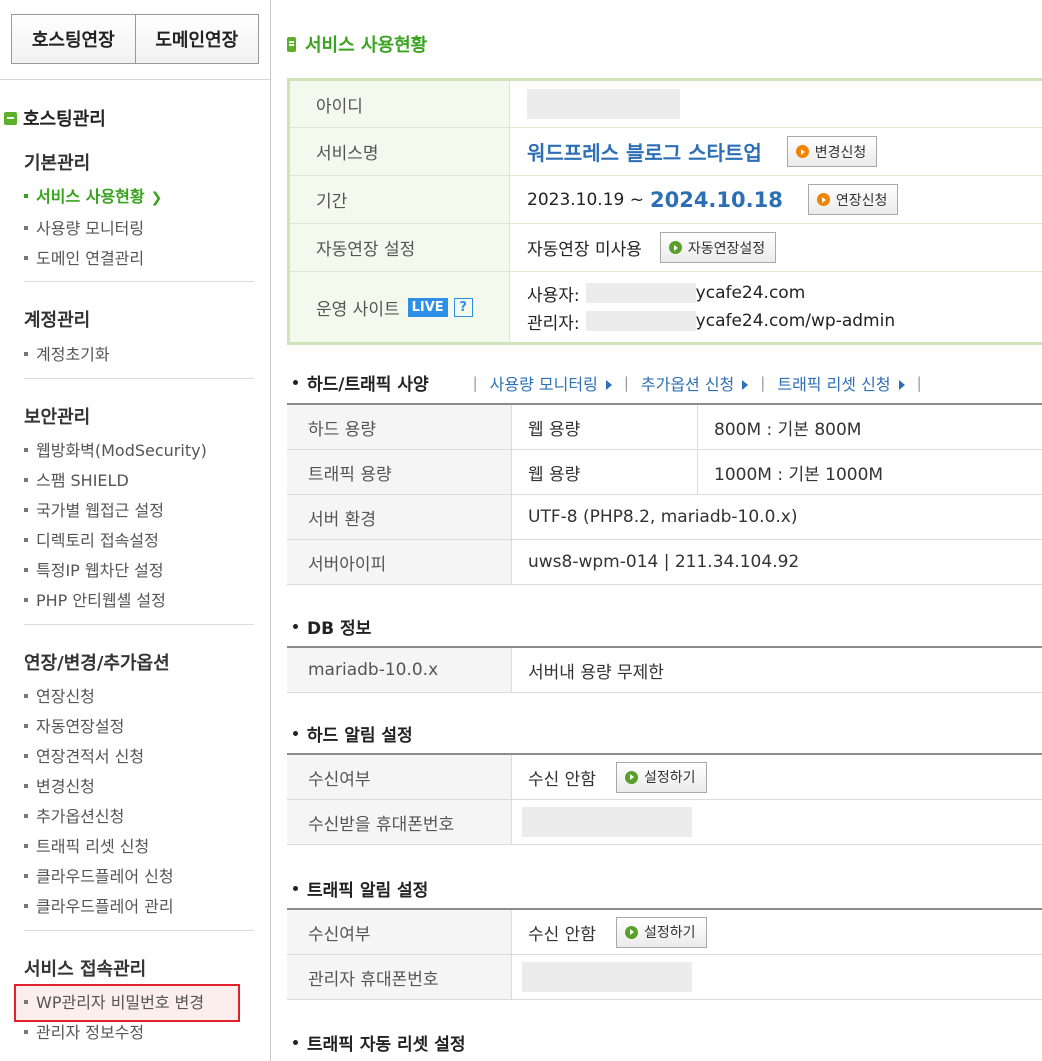  I want to click on row-label: 서버아이피, so click(399, 562).